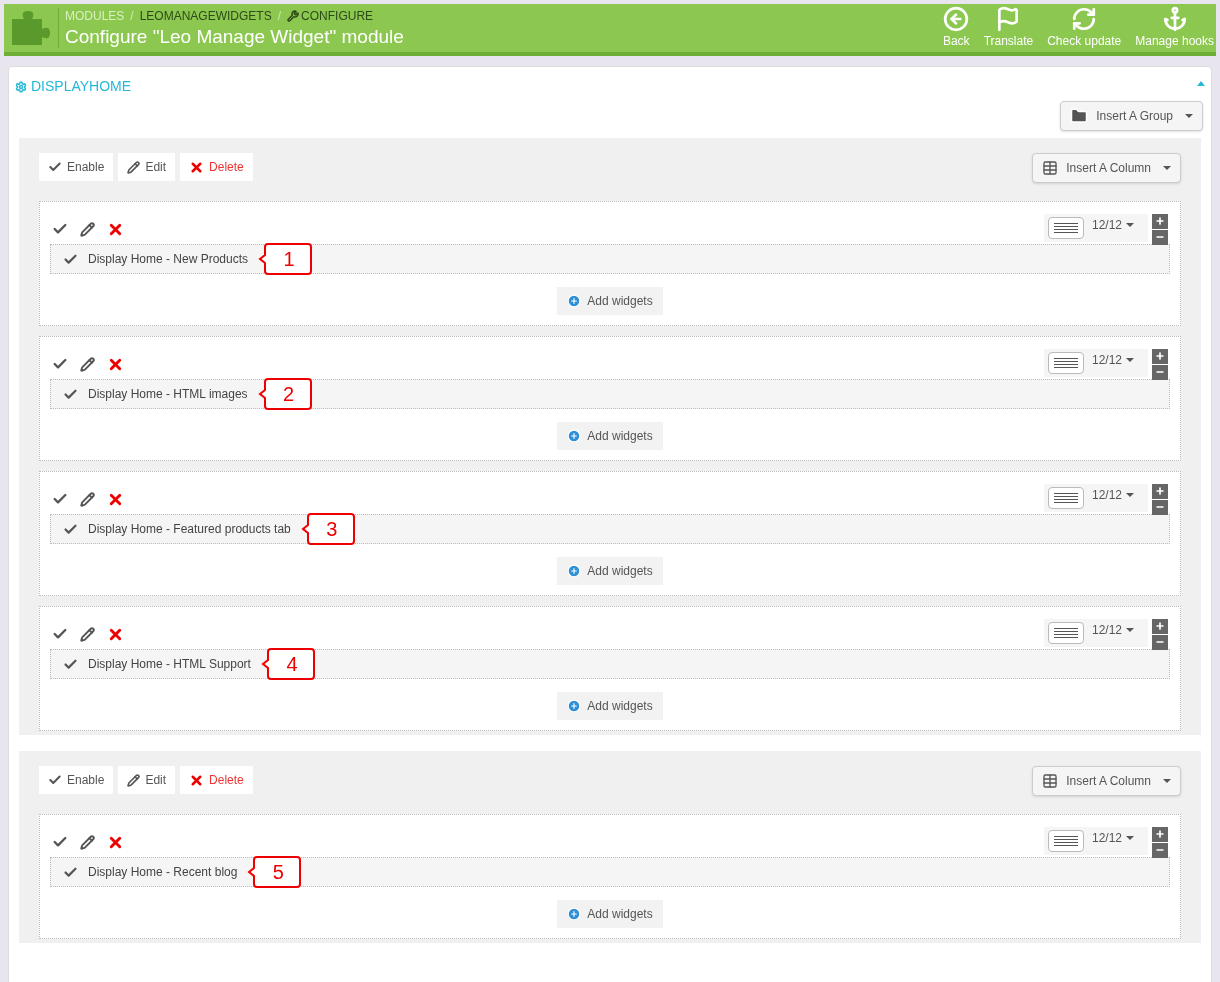  Describe the element at coordinates (21, 86) in the screenshot. I see `gear-icon` at that location.